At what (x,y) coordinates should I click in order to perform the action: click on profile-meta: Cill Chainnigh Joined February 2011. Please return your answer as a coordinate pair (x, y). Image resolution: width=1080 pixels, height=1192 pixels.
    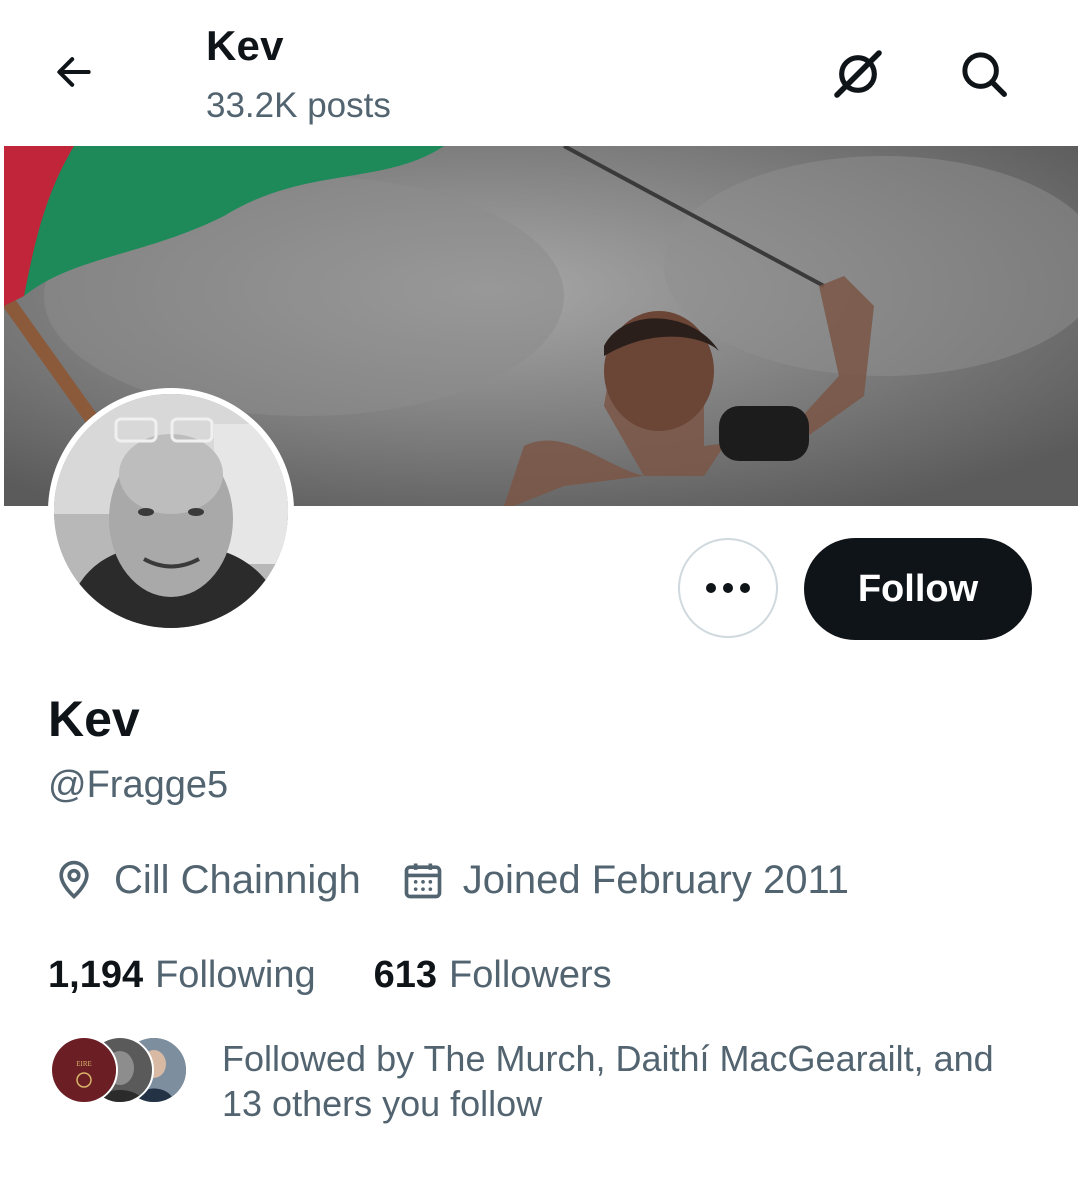
    Looking at the image, I should click on (448, 880).